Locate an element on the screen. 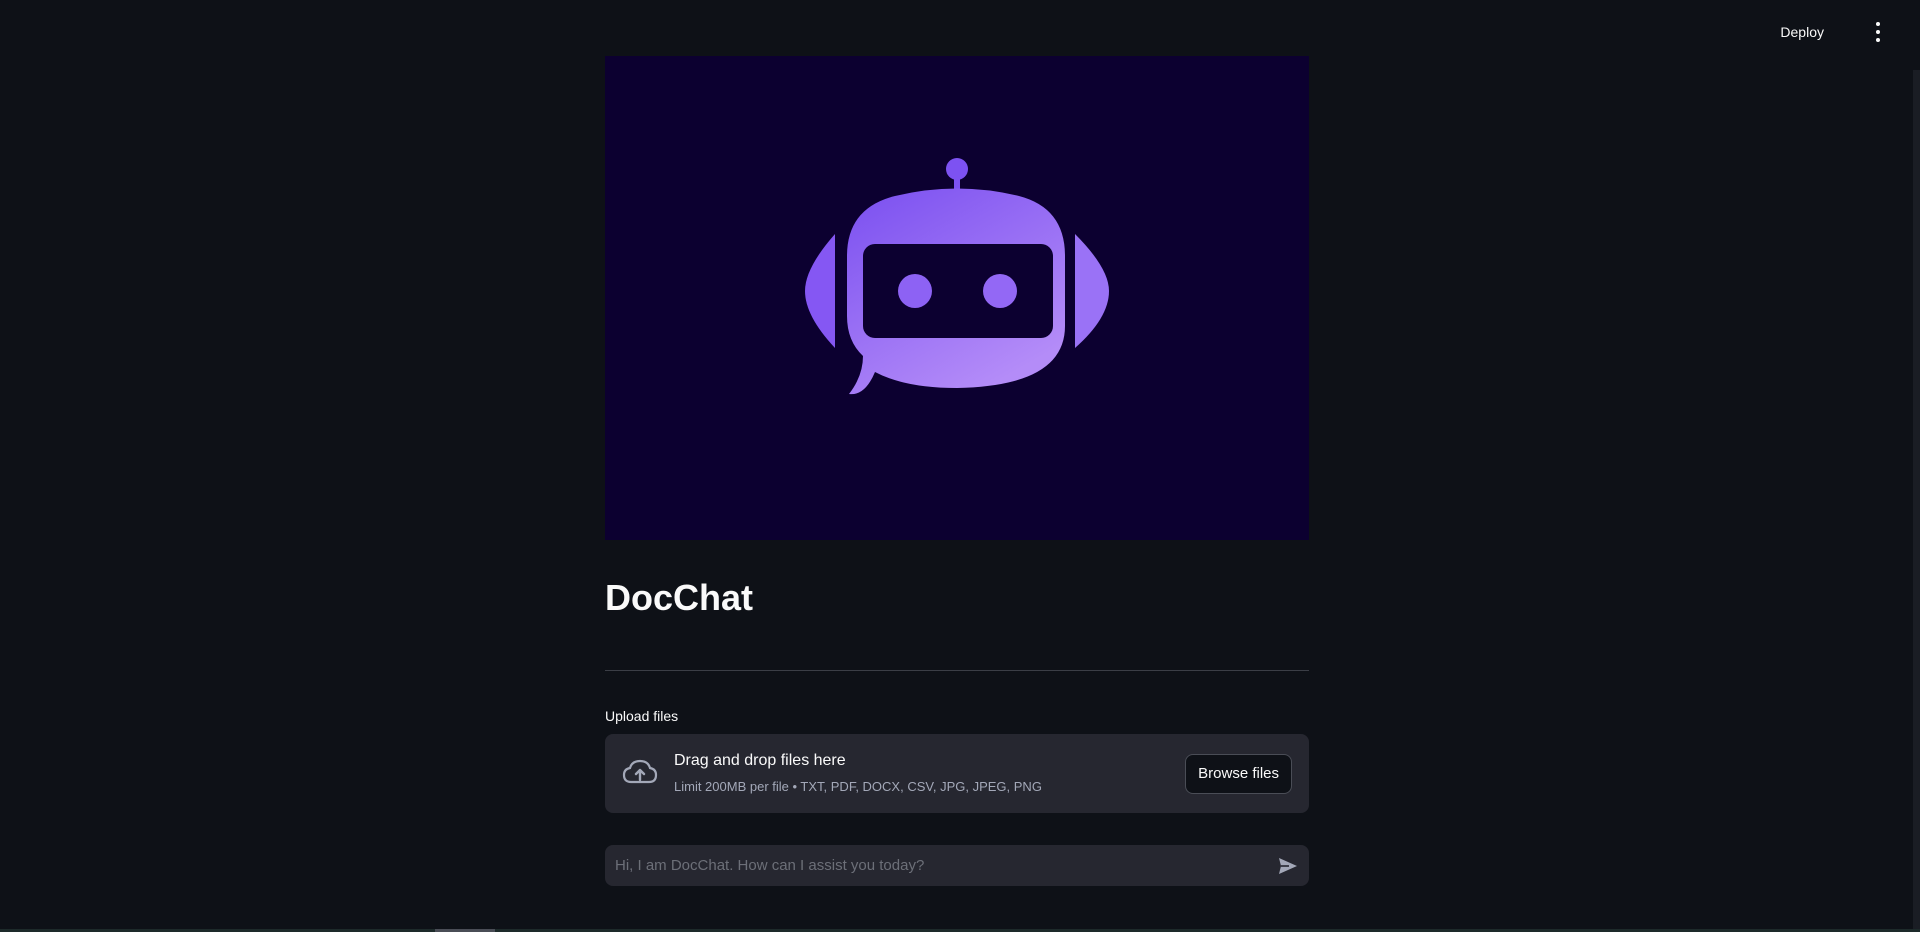 The width and height of the screenshot is (1920, 932). page-title: DocChat is located at coordinates (679, 597).